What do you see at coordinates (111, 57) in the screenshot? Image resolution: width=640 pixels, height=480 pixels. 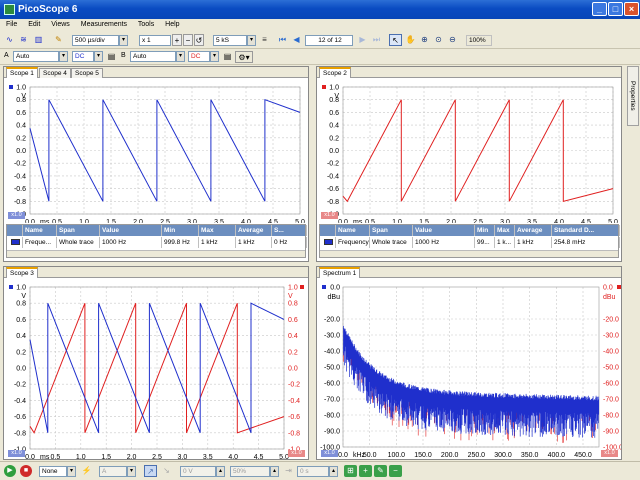 I see `channel-a-options-icon: ▤` at bounding box center [111, 57].